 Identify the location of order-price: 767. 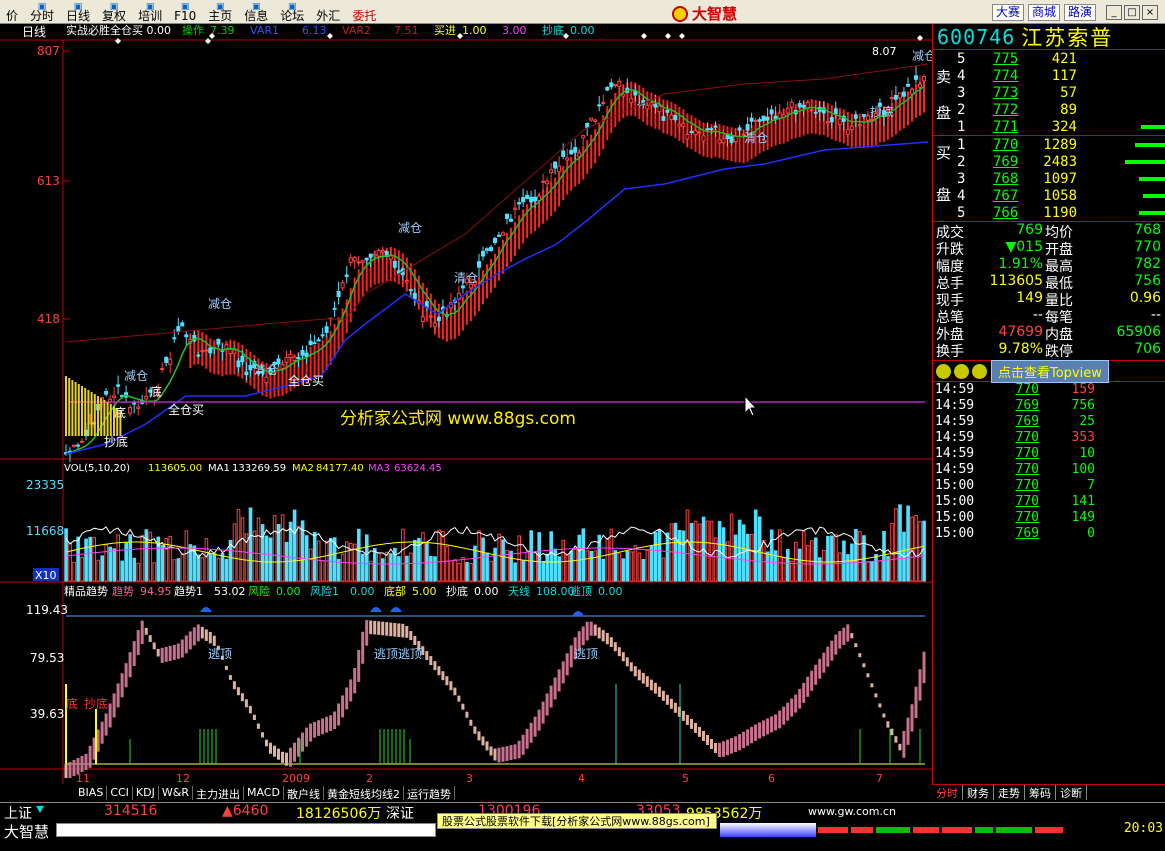
(987, 196).